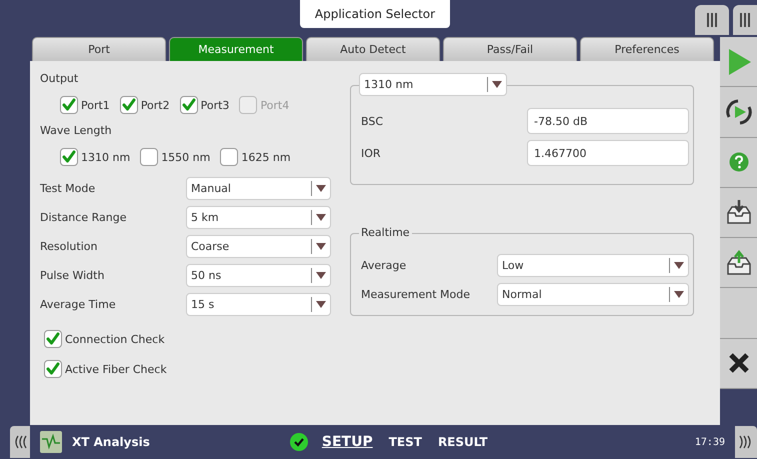 This screenshot has width=757, height=459. What do you see at coordinates (68, 188) in the screenshot?
I see `field-label: Test Mode` at bounding box center [68, 188].